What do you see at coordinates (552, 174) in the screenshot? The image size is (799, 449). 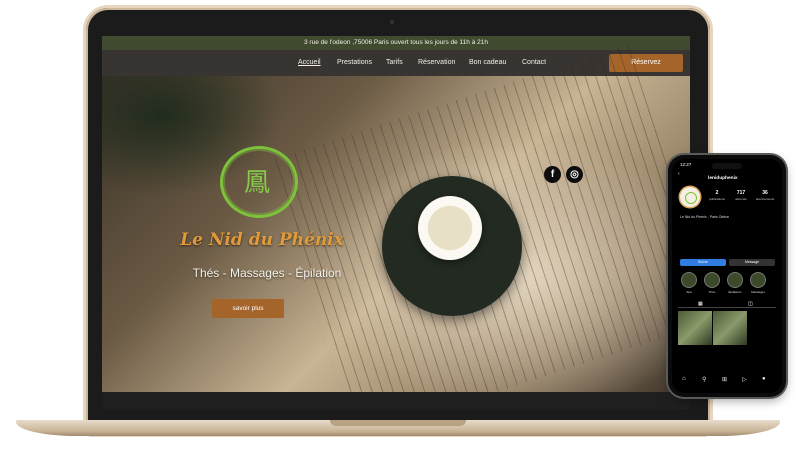 I see `facebook-icon: f` at bounding box center [552, 174].